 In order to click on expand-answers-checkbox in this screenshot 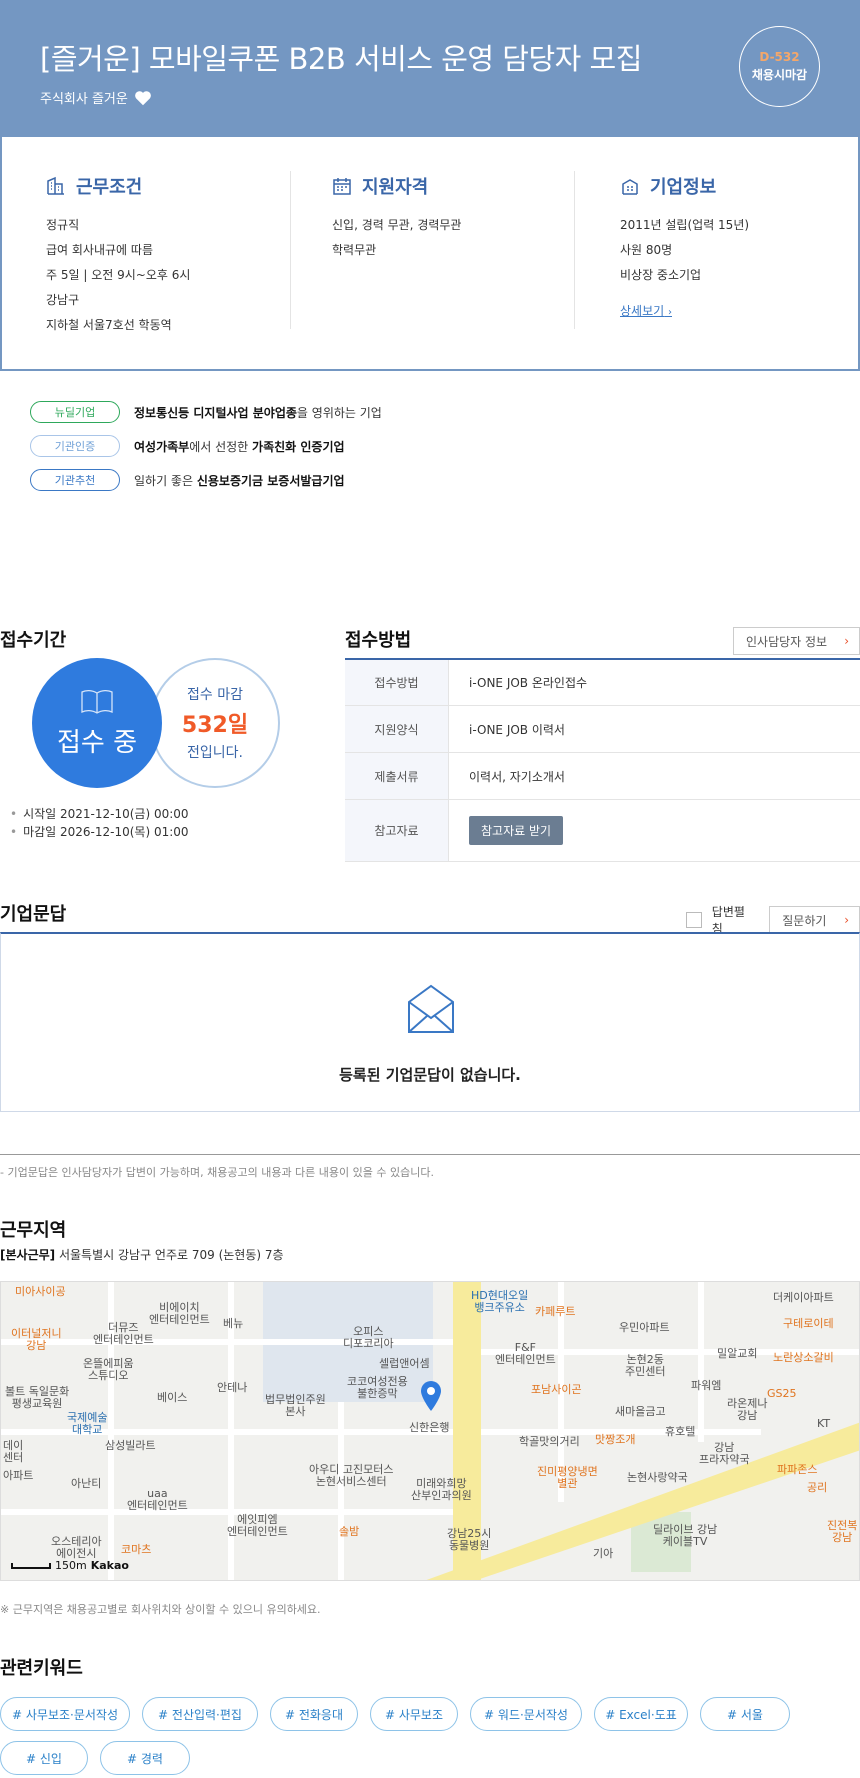, I will do `click(694, 920)`.